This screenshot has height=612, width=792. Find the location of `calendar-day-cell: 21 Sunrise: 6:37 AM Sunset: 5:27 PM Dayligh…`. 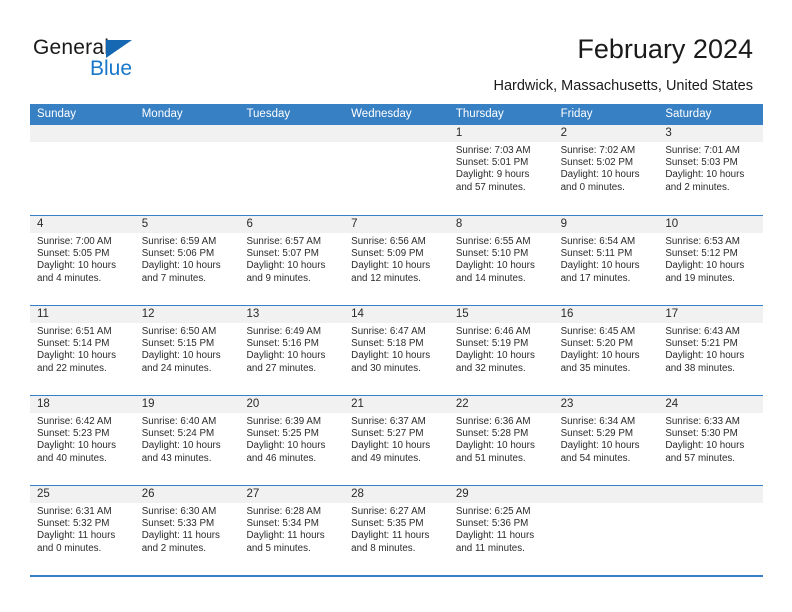

calendar-day-cell: 21 Sunrise: 6:37 AM Sunset: 5:27 PM Dayligh… is located at coordinates (396, 440).